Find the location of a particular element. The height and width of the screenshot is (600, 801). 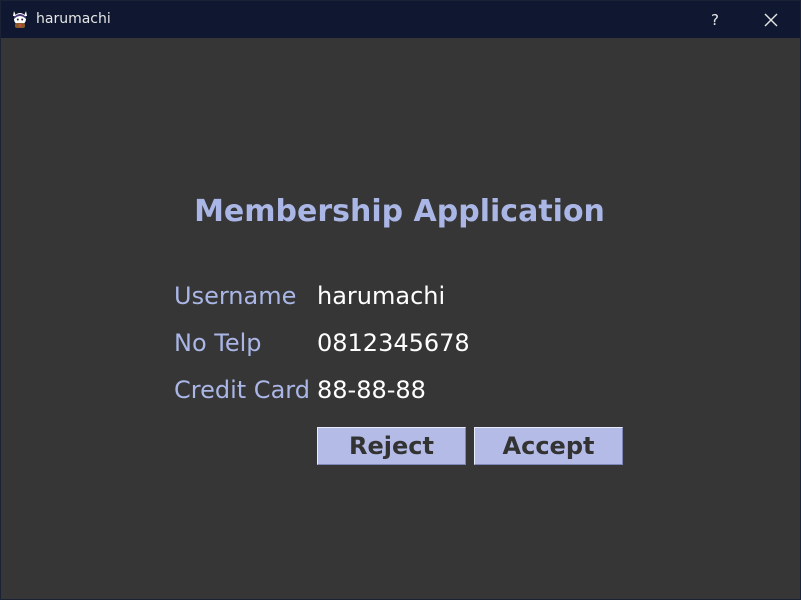

credit-card-value: 88-88-88 is located at coordinates (371, 390).